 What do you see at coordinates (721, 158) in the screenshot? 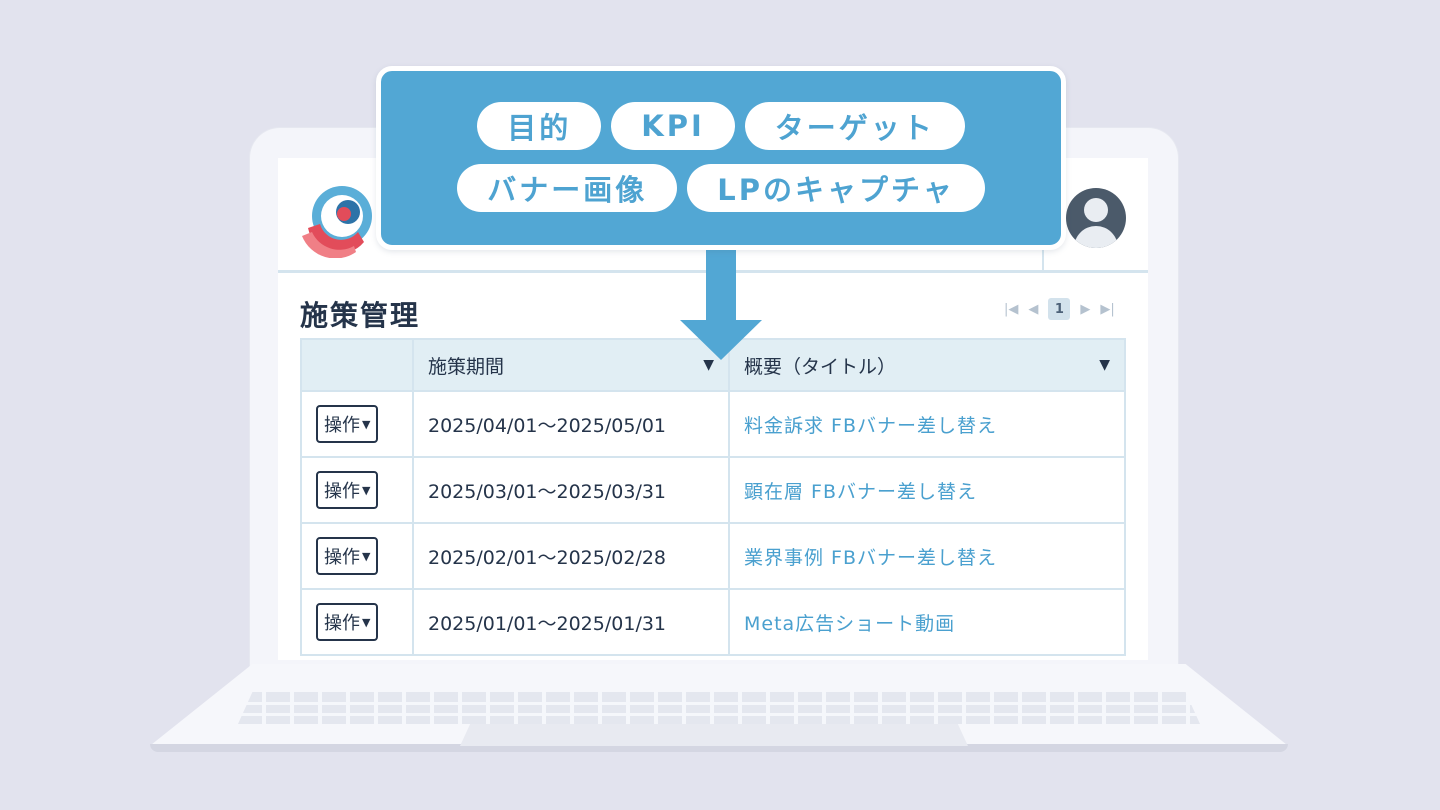
I see `info-callout: 目的 KPI ターゲット バナー画像 LPのキャプチャ` at bounding box center [721, 158].